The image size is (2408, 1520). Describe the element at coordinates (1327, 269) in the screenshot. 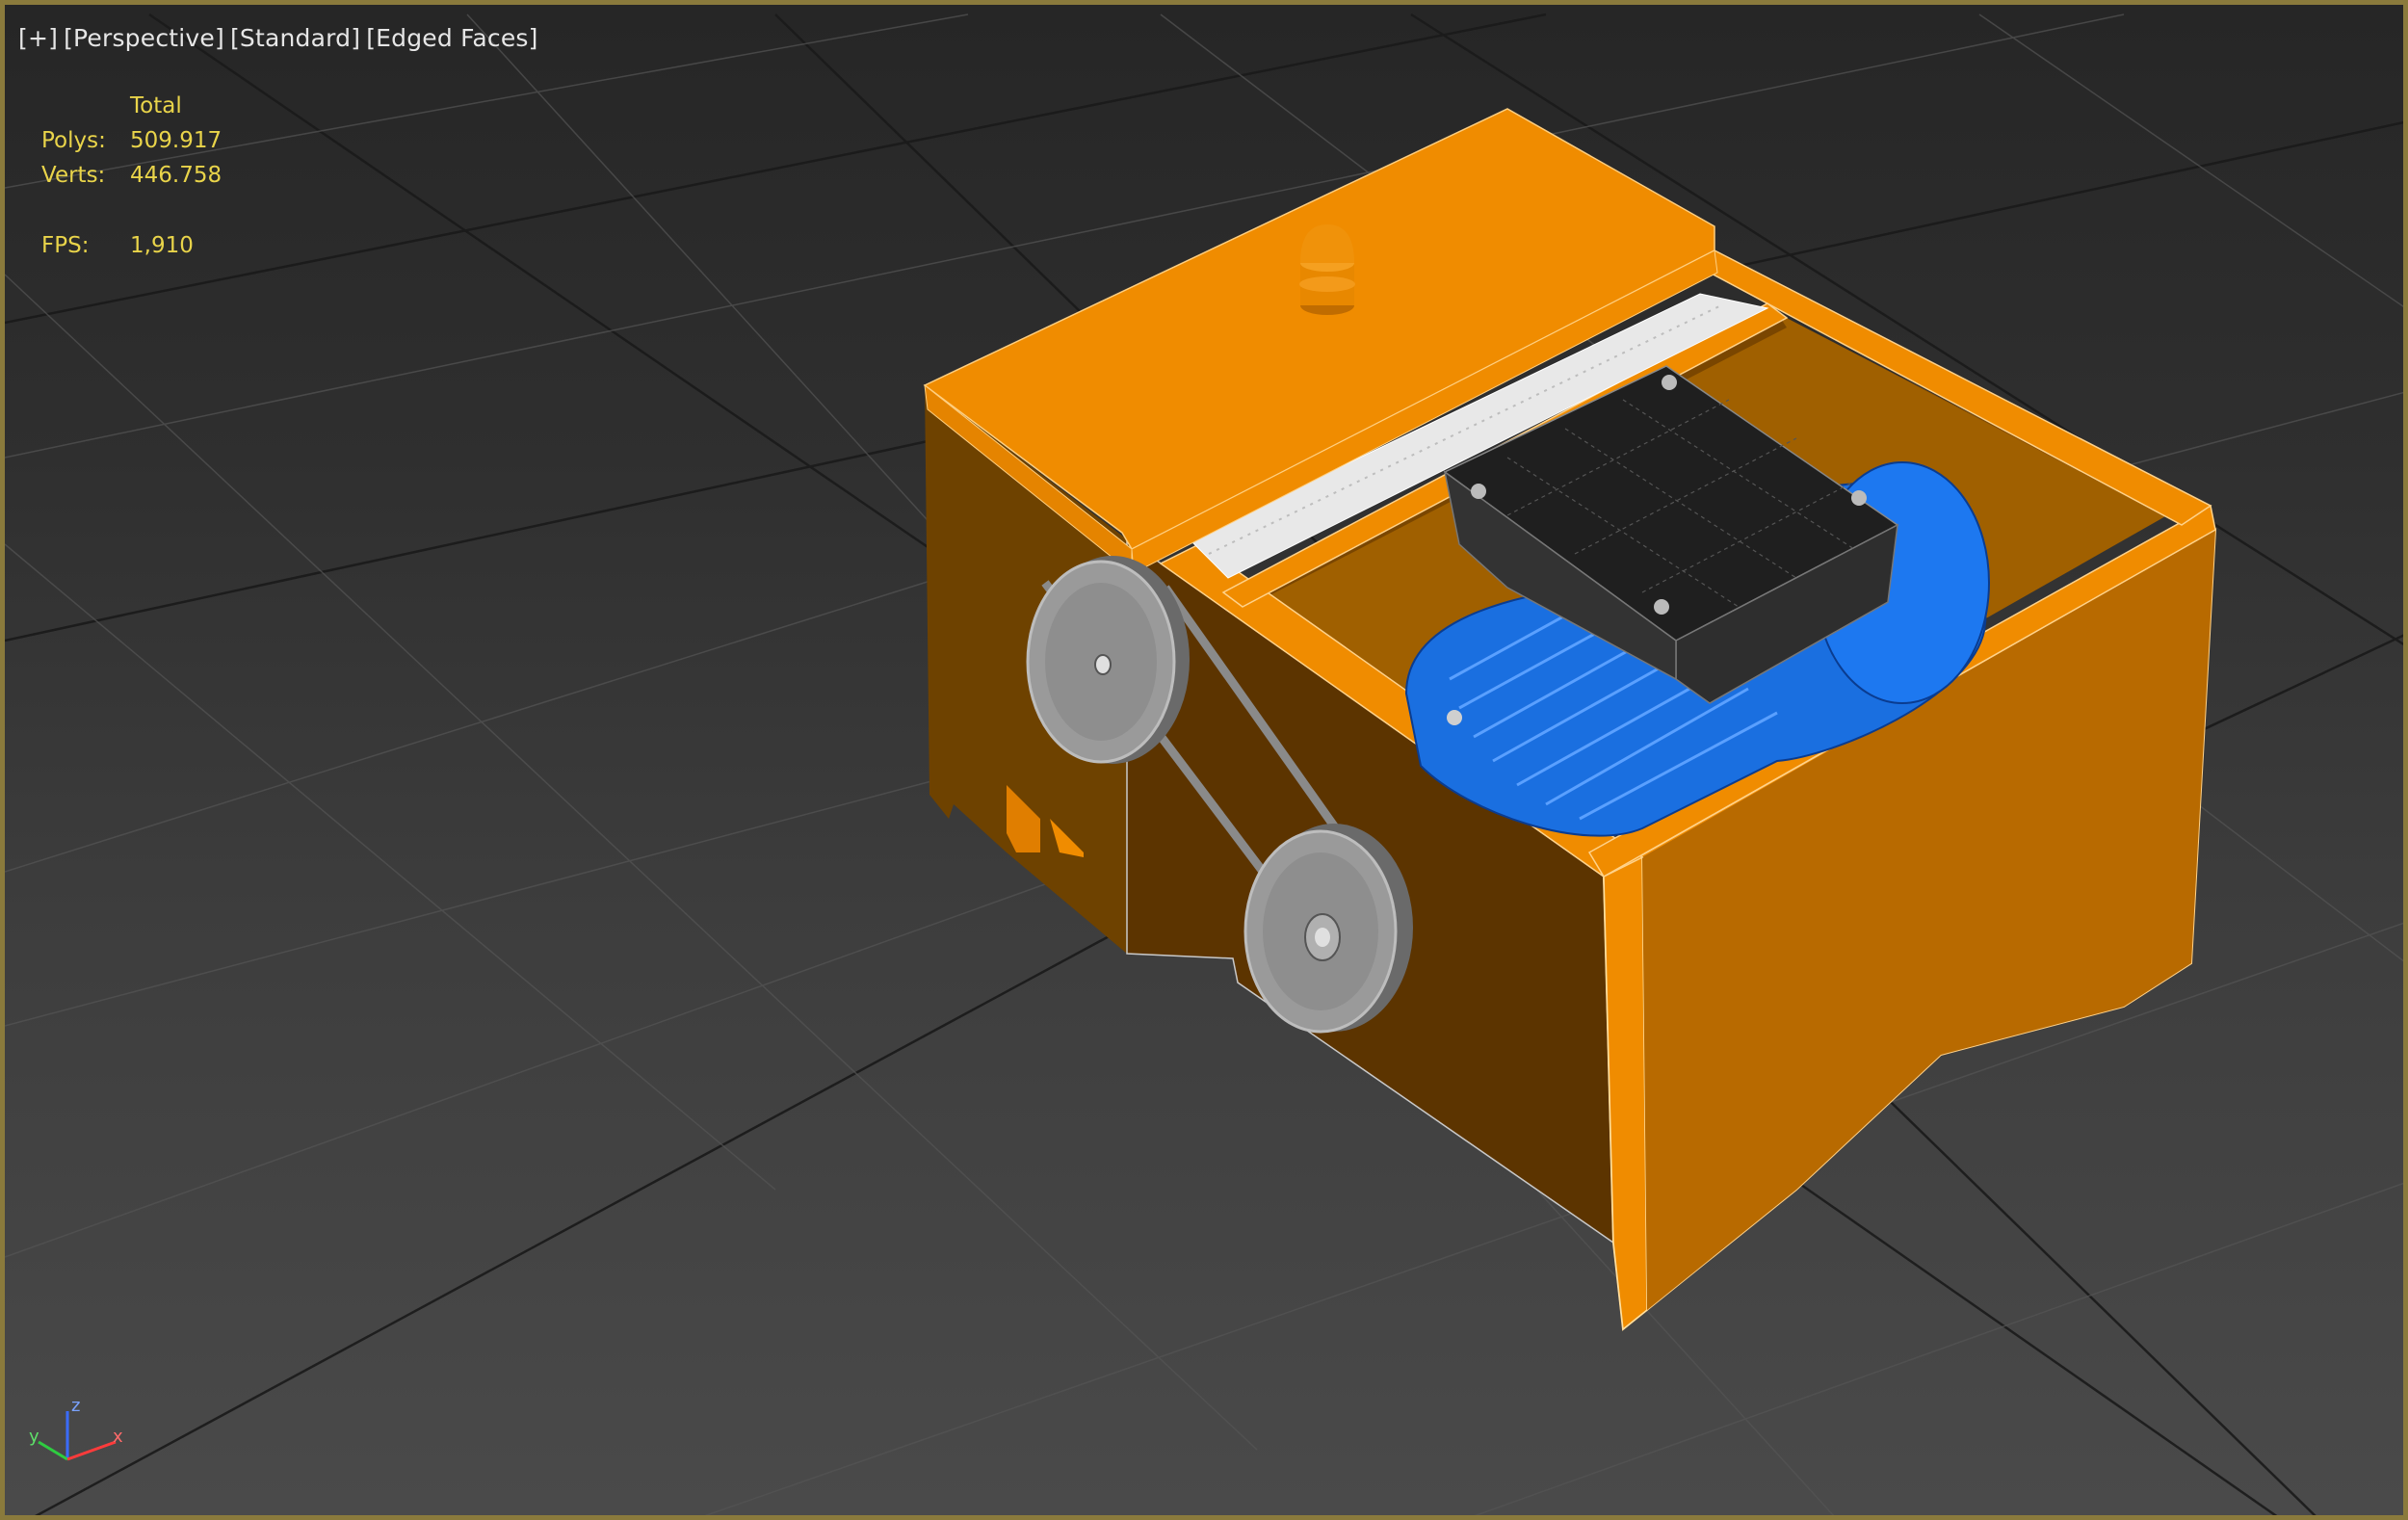

I see `knob` at that location.